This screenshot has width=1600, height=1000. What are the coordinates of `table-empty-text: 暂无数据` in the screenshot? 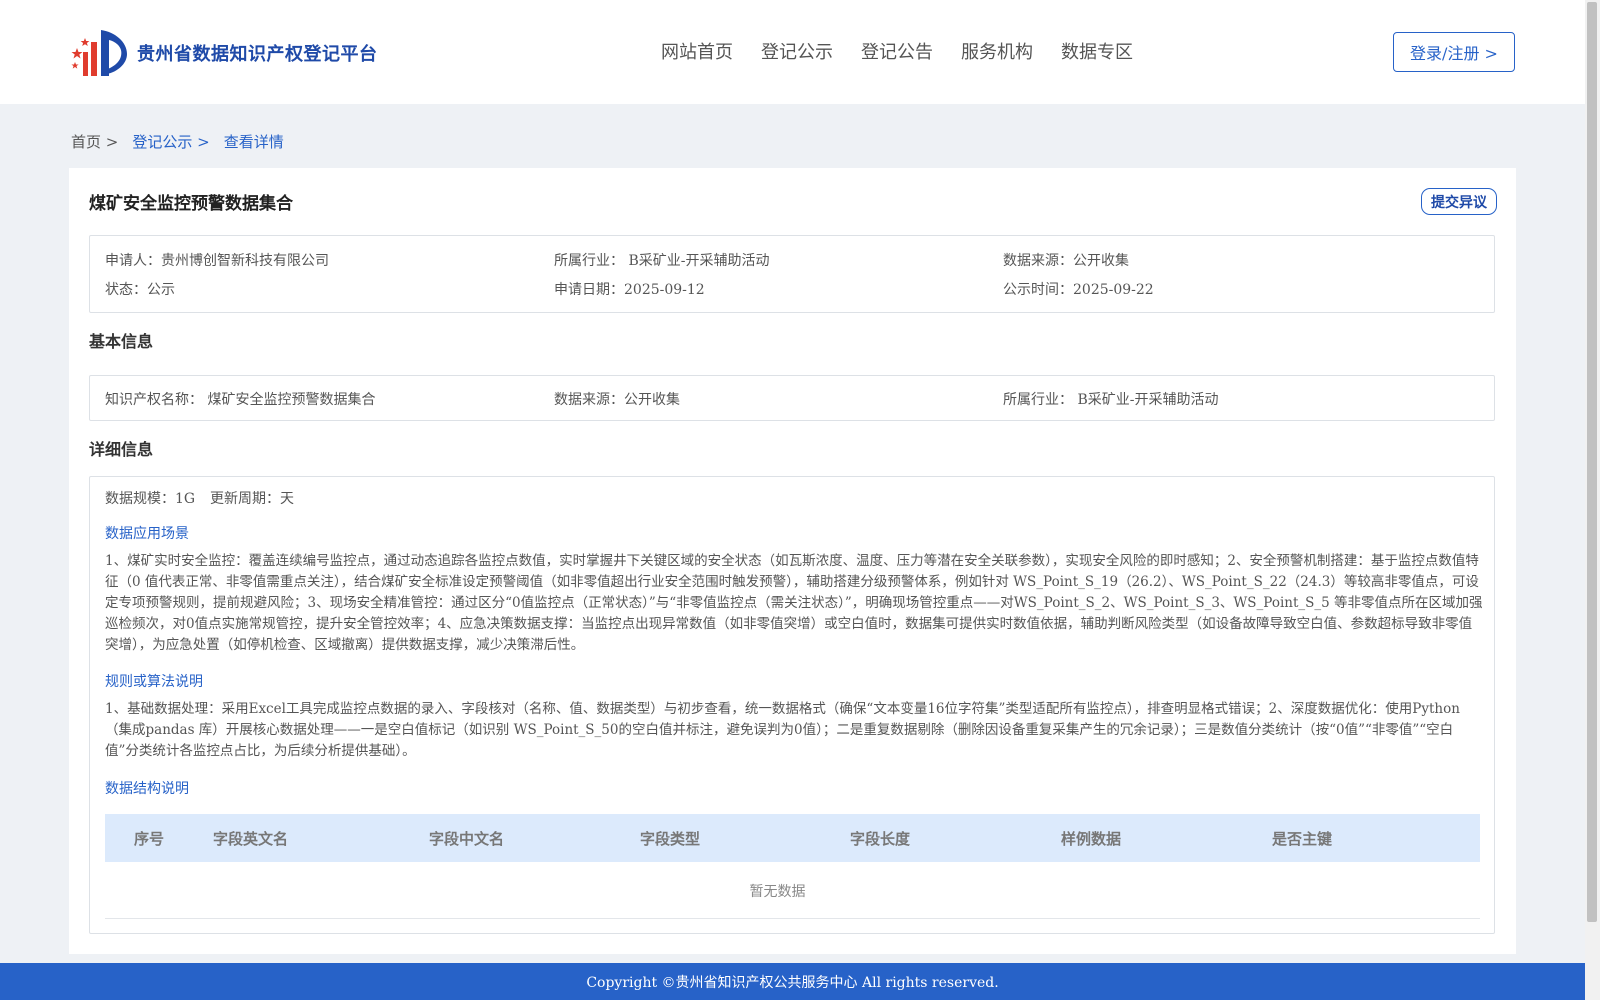 It's located at (777, 892).